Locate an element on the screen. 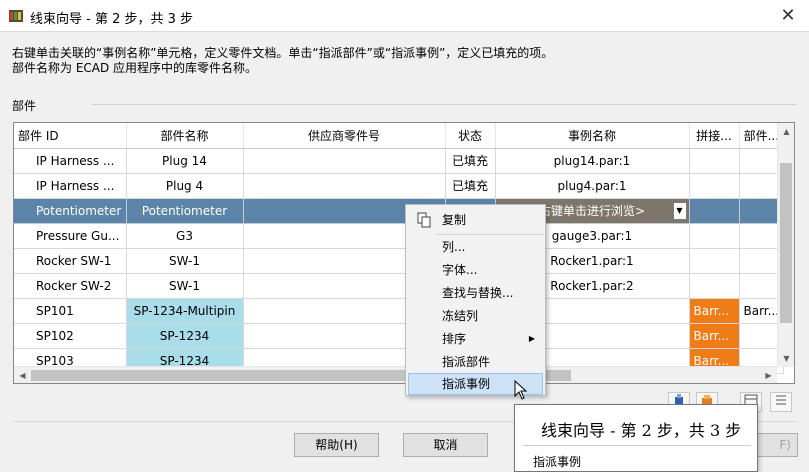 Image resolution: width=809 pixels, height=472 pixels. tooltip-body: 指派事例 is located at coordinates (557, 462).